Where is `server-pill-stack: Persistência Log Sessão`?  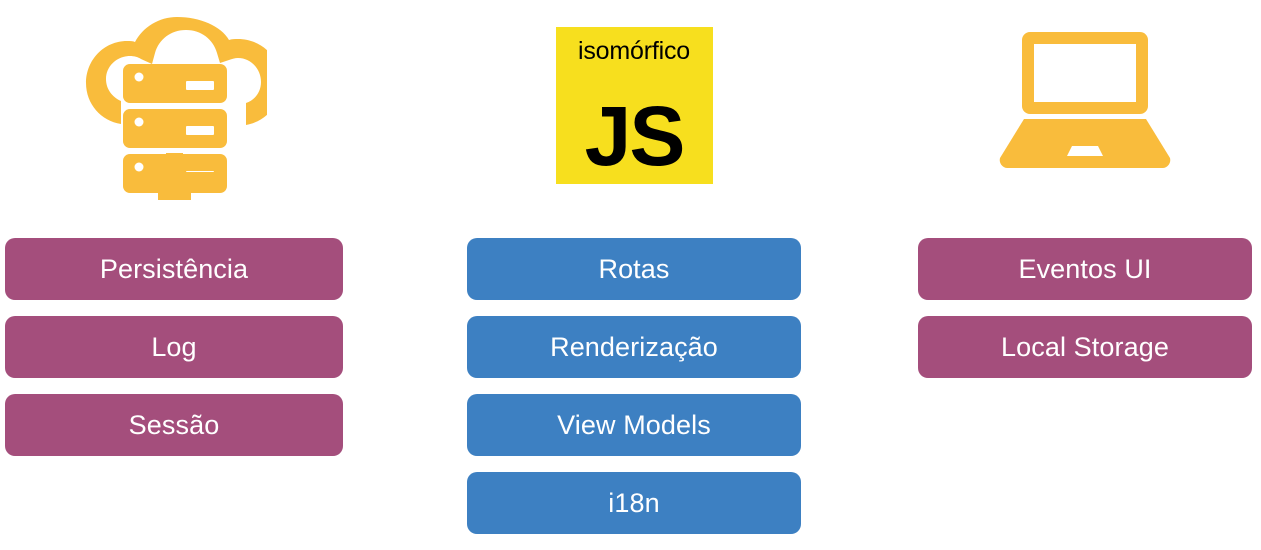
server-pill-stack: Persistência Log Sessão is located at coordinates (174, 355).